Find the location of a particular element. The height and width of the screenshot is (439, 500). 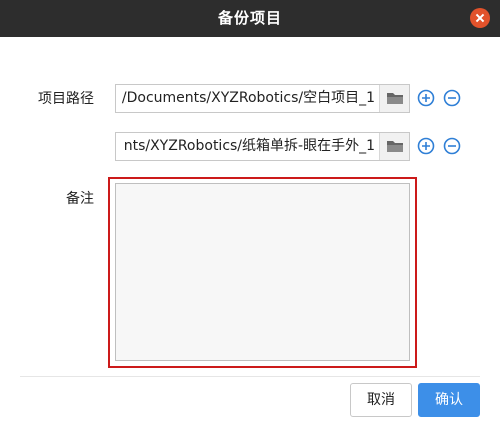

project-path-field-1: /Documents/XYZRobotics/空白项目_1 is located at coordinates (262, 98).